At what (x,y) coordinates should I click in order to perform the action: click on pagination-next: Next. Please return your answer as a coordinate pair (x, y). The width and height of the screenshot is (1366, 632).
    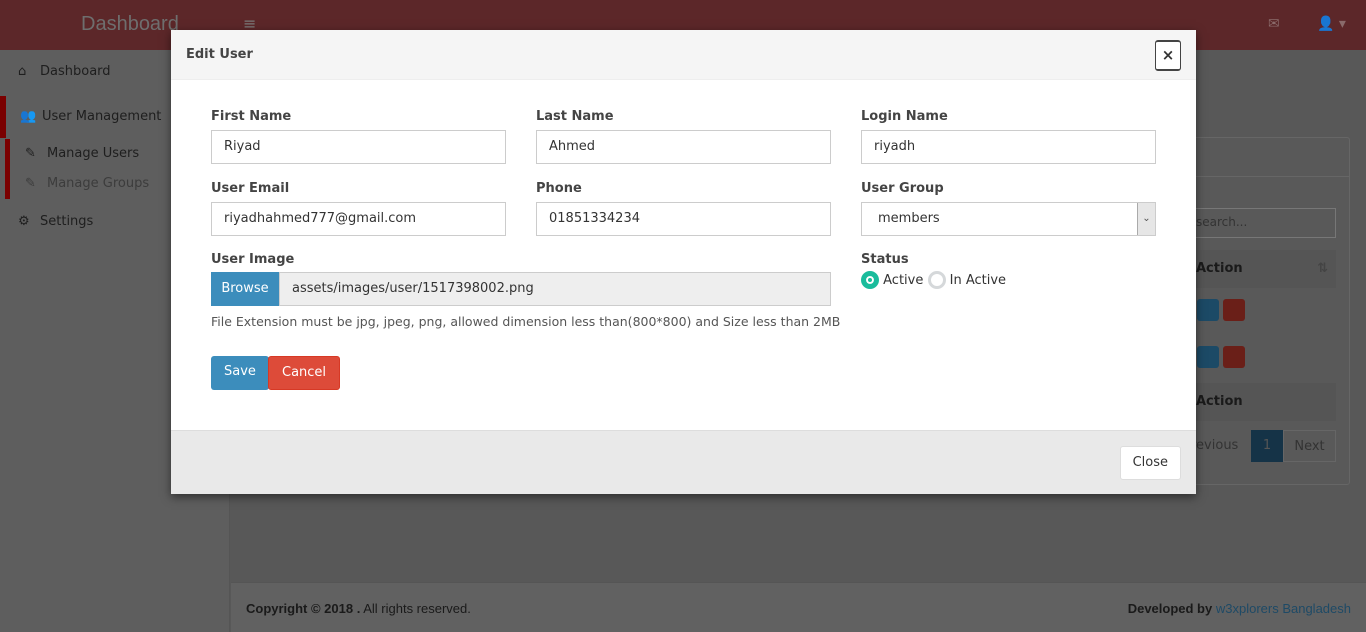
    Looking at the image, I should click on (1309, 446).